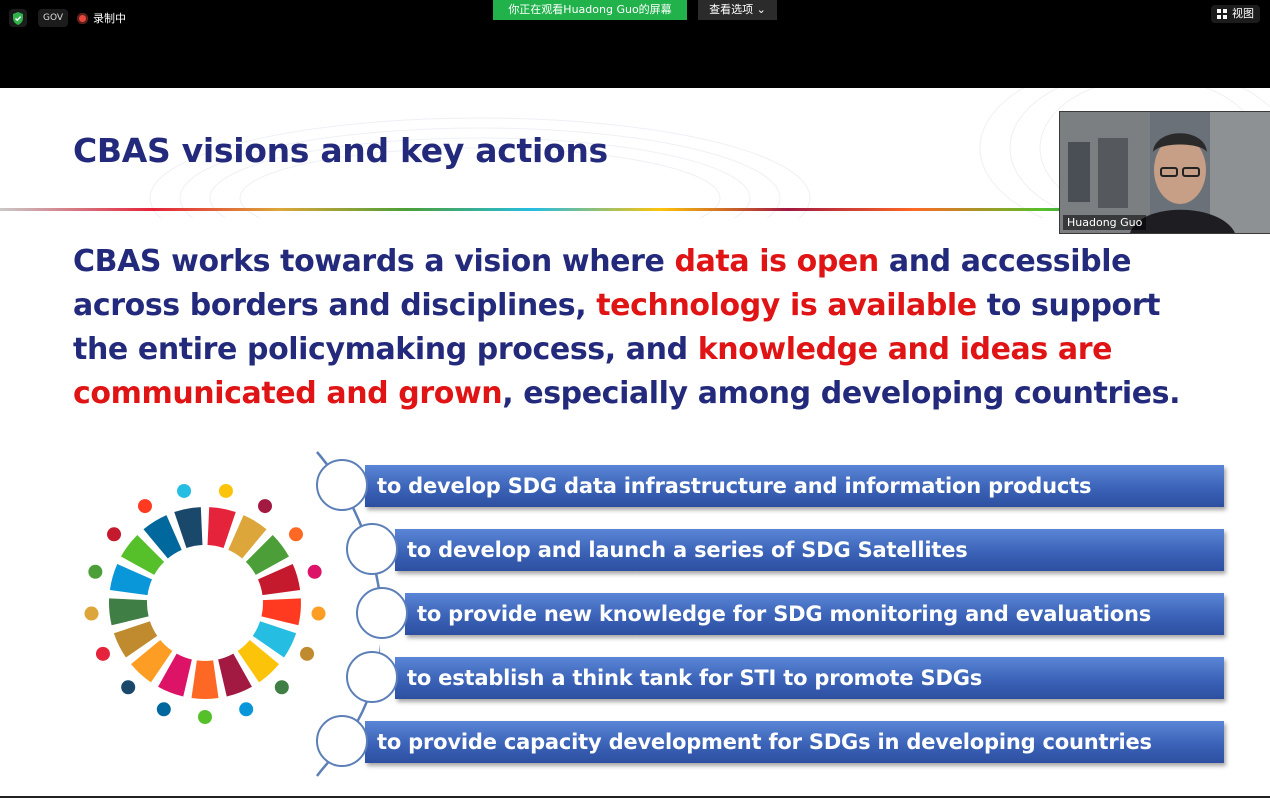 The width and height of the screenshot is (1270, 798). I want to click on vision-highlight-technology: technology is available, so click(786, 305).